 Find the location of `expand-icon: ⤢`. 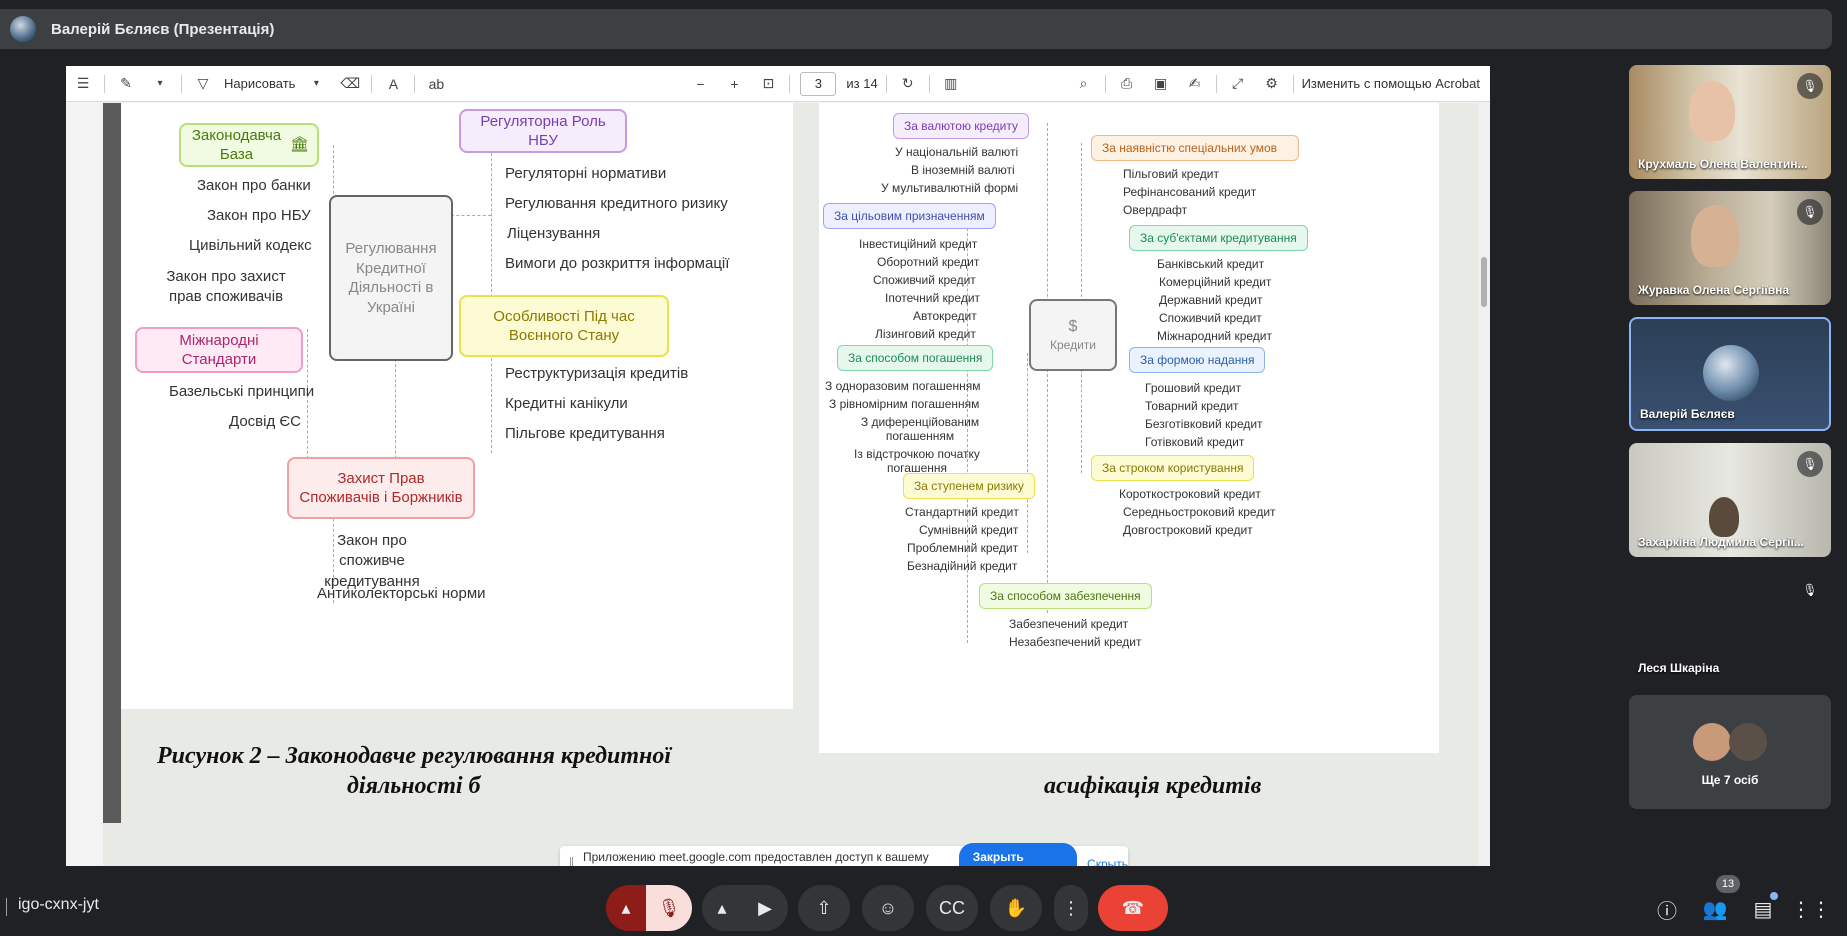

expand-icon: ⤢ is located at coordinates (1238, 84).